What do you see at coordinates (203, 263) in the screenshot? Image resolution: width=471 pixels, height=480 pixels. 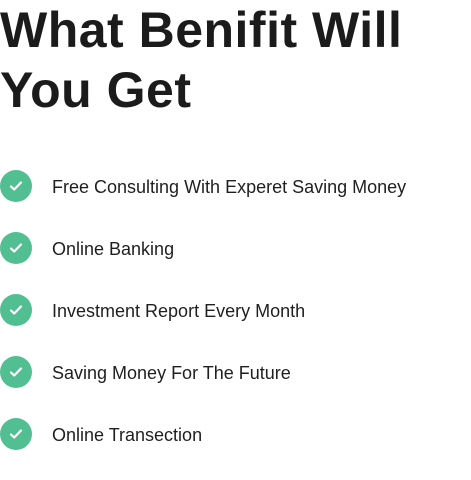 I see `benefit-item: Online Banking` at bounding box center [203, 263].